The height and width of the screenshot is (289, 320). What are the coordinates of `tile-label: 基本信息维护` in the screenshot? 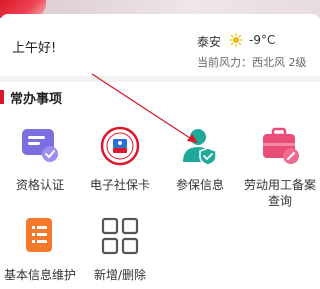 It's located at (39, 275).